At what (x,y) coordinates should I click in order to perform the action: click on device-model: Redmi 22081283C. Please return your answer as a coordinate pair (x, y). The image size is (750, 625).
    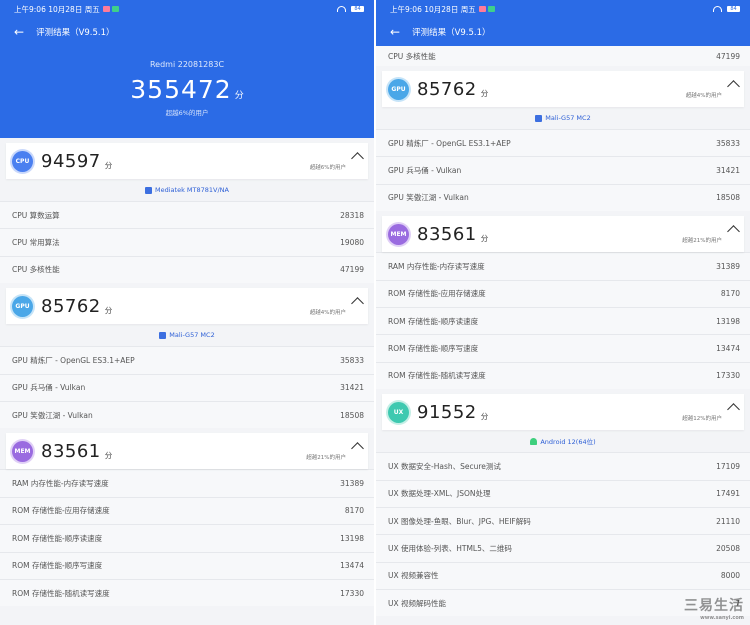
    Looking at the image, I should click on (187, 64).